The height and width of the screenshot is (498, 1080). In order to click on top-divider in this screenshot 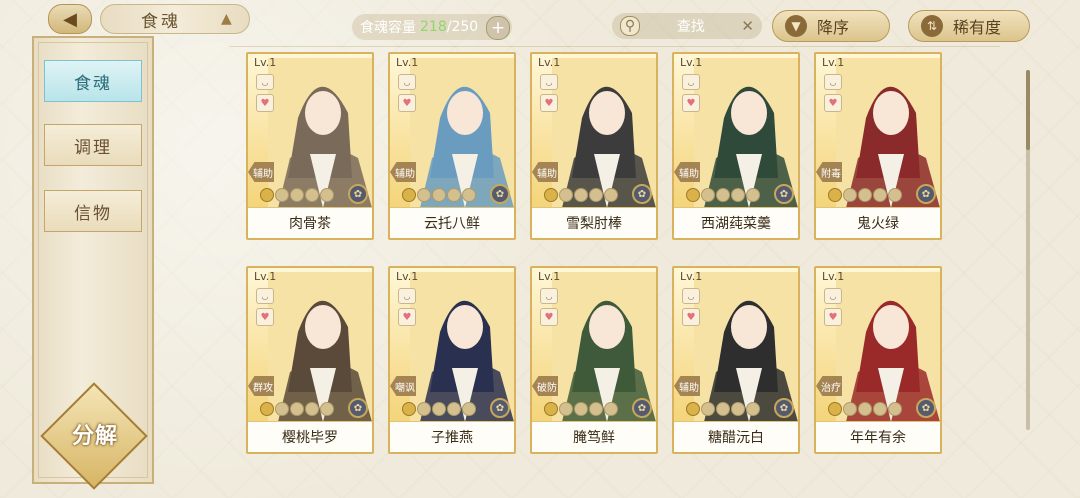, I will do `click(615, 46)`.